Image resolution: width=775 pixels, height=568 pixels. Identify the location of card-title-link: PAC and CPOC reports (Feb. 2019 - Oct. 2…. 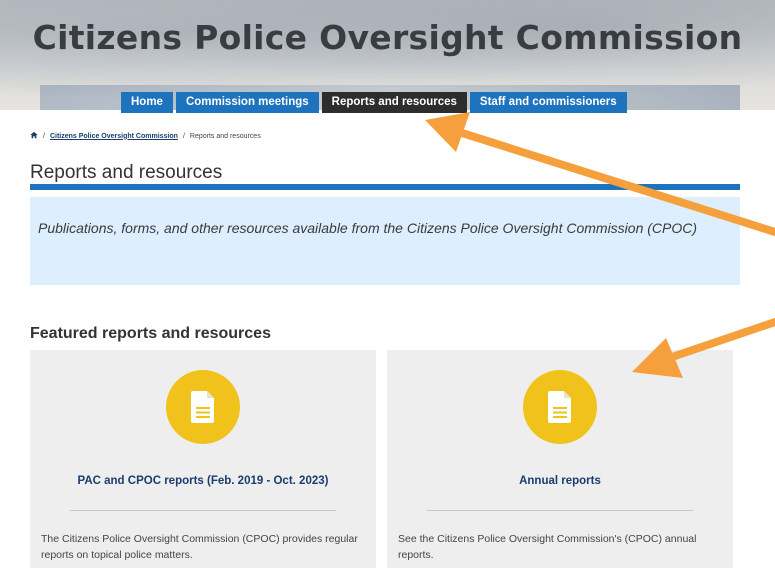
(203, 481).